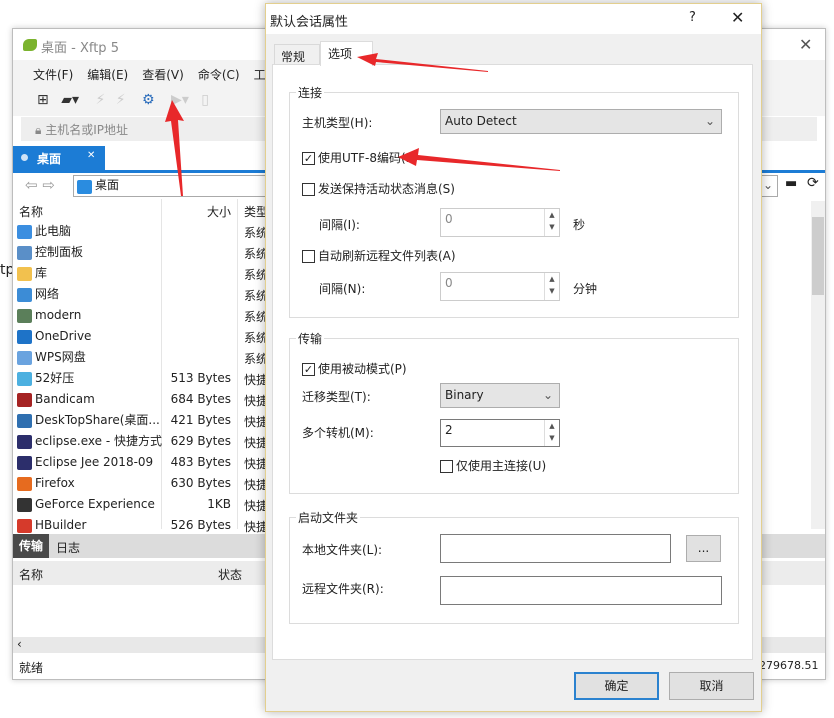 This screenshot has height=718, width=834. I want to click on annotation-arrows, so click(362, 124).